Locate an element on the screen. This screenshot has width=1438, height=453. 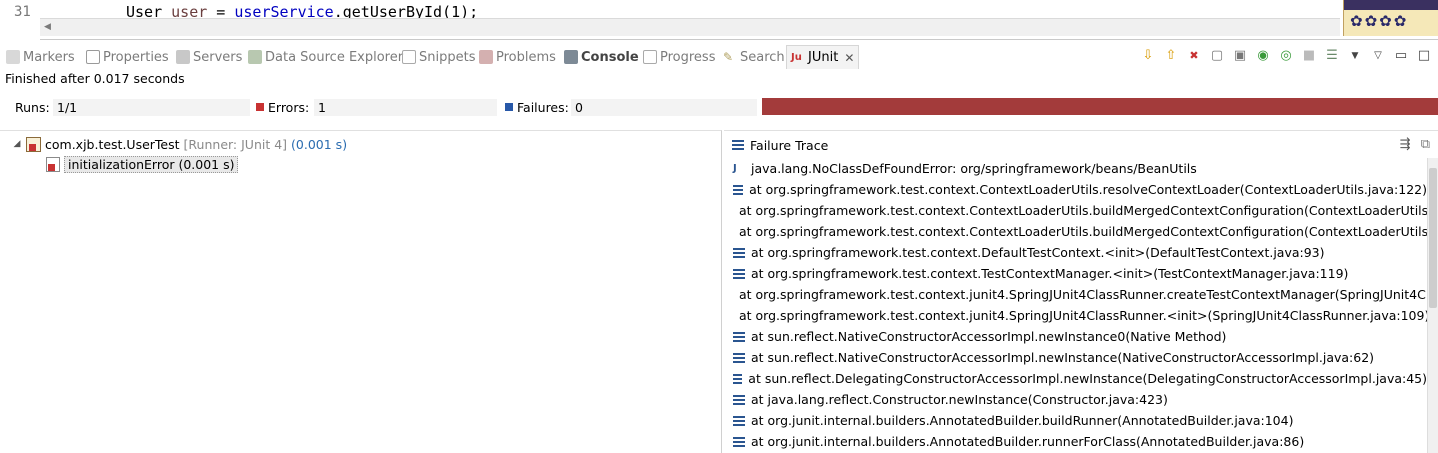
tree-node-test: initializationError (0.001 s) is located at coordinates (142, 164).